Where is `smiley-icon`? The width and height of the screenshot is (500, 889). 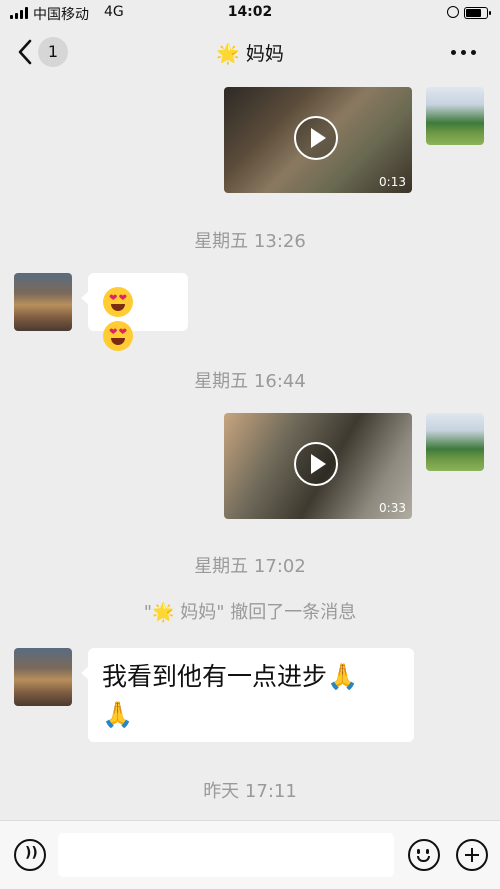
smiley-icon is located at coordinates (424, 855).